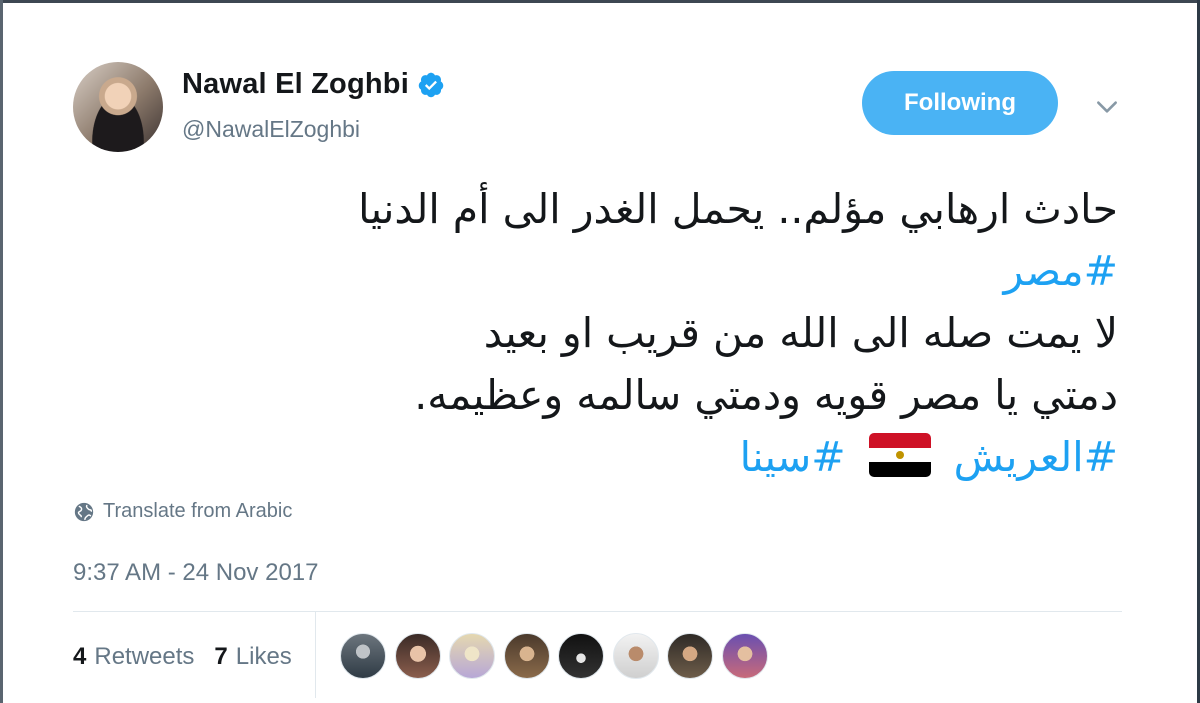 The width and height of the screenshot is (1200, 703). Describe the element at coordinates (600, 1) in the screenshot. I see `window-frame-top` at that location.